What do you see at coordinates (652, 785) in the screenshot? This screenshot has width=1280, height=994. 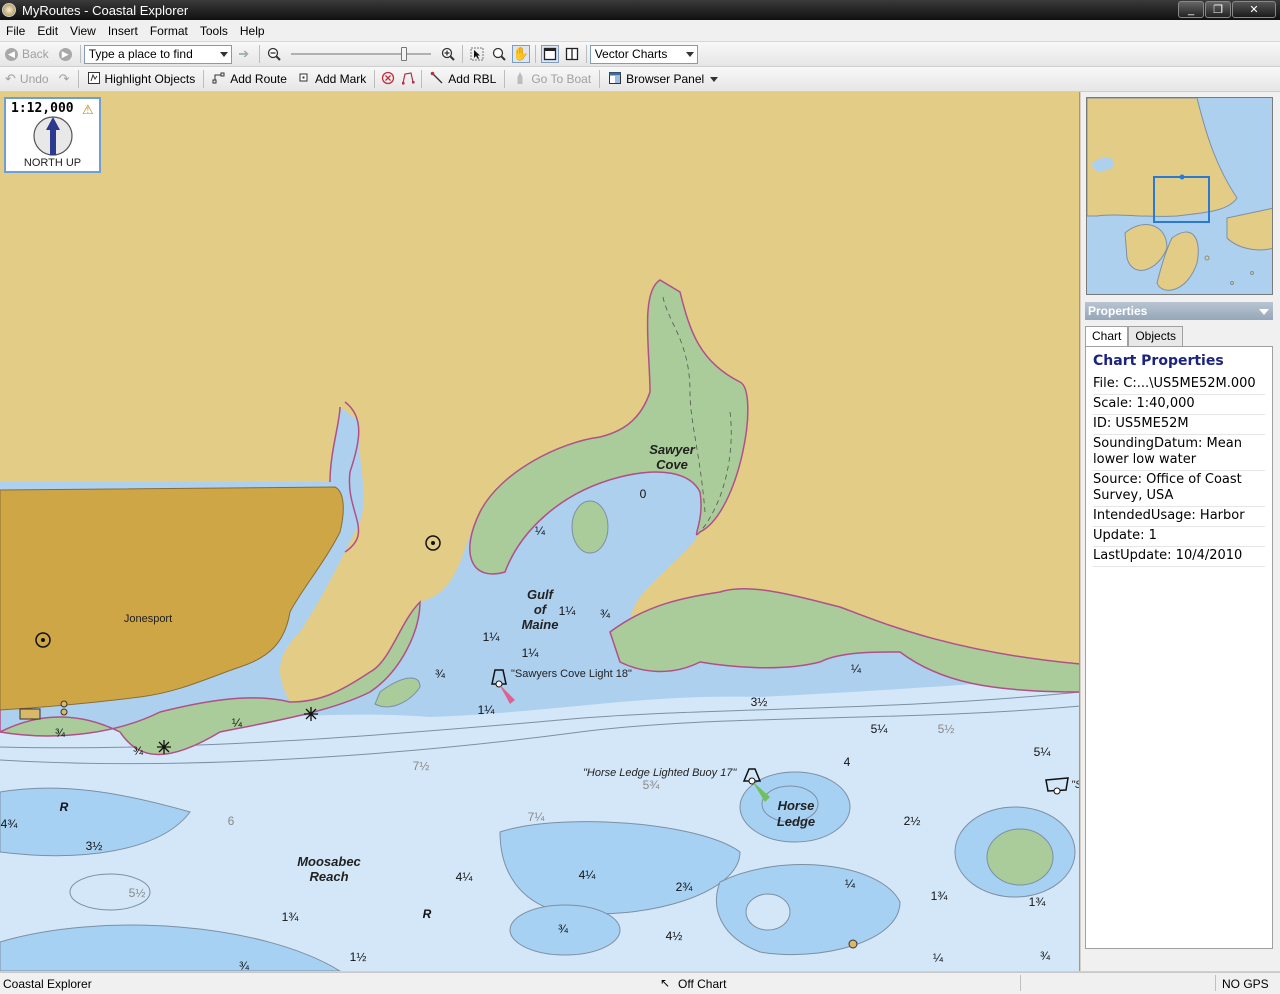 I see `sounding: 5¾` at bounding box center [652, 785].